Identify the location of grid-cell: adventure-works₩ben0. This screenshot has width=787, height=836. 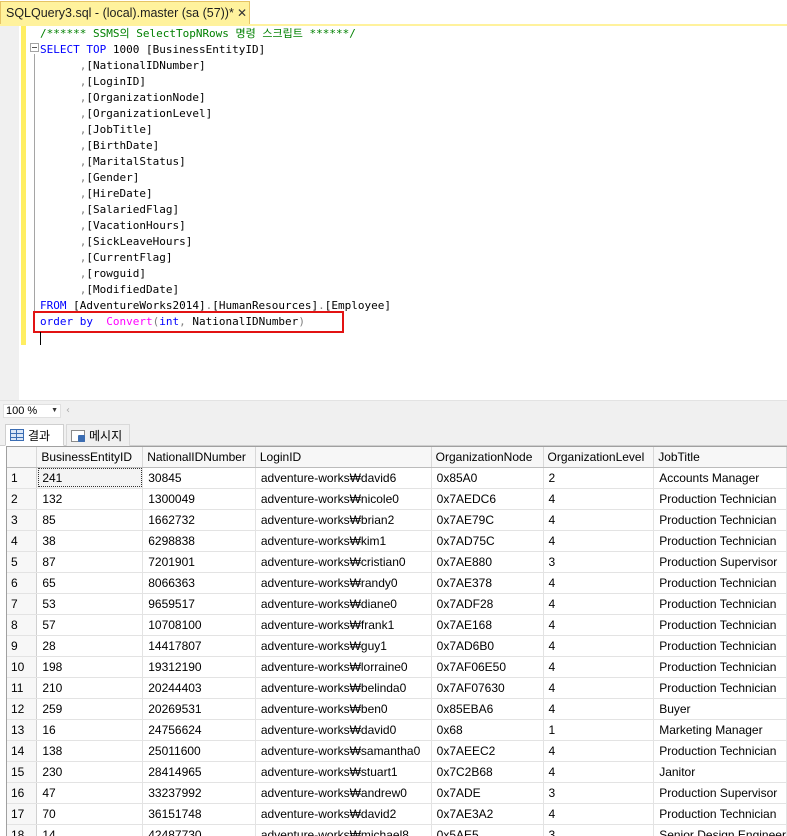
(343, 709).